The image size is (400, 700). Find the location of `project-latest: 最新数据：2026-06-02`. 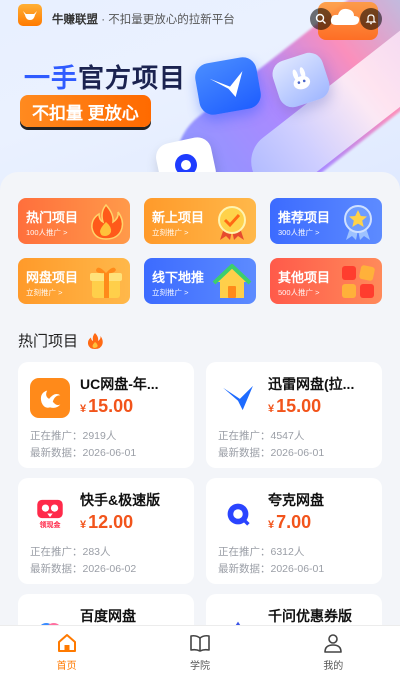

project-latest: 最新数据：2026-06-02 is located at coordinates (83, 569).